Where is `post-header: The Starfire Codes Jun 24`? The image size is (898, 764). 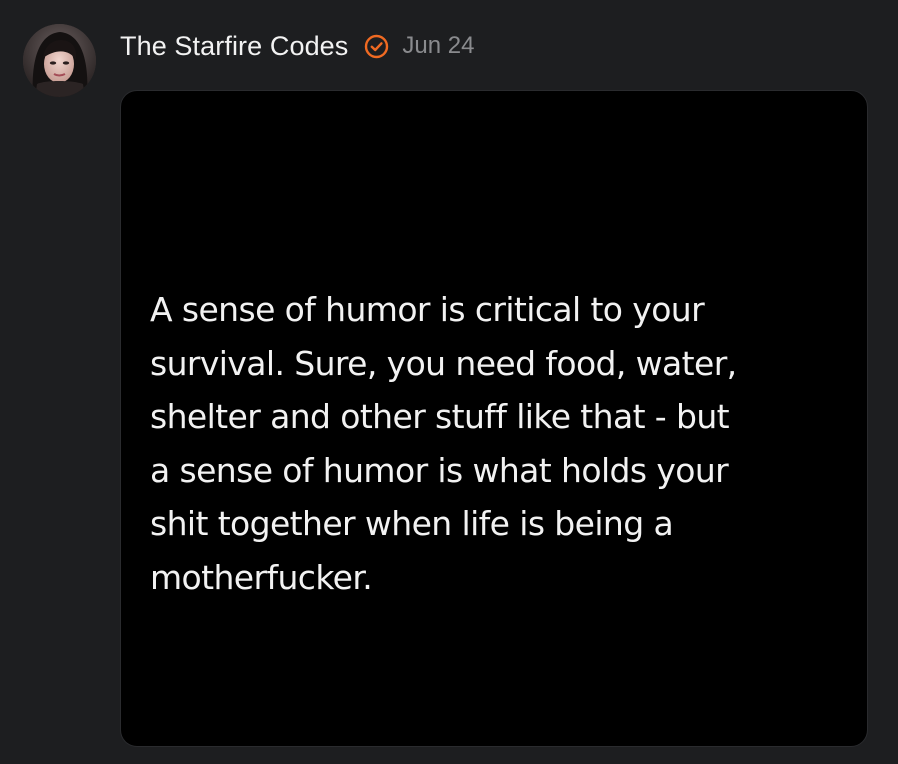
post-header: The Starfire Codes Jun 24 is located at coordinates (297, 46).